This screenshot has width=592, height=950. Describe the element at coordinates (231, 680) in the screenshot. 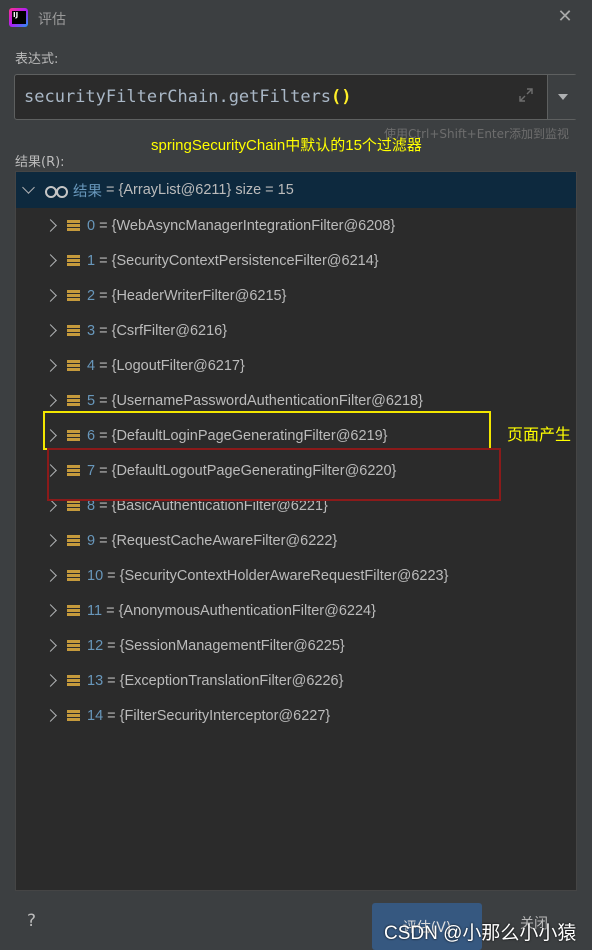

I see `item-value: {ExceptionTranslationFilter@6226}` at that location.